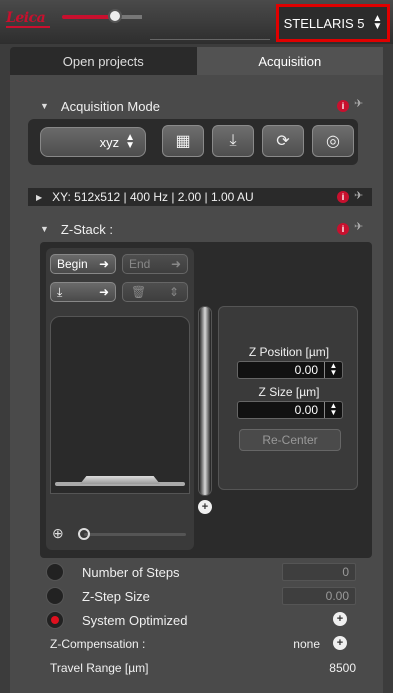 This screenshot has height=693, width=393. Describe the element at coordinates (289, 352) in the screenshot. I see `z-position-label: Z Position [µm]` at that location.